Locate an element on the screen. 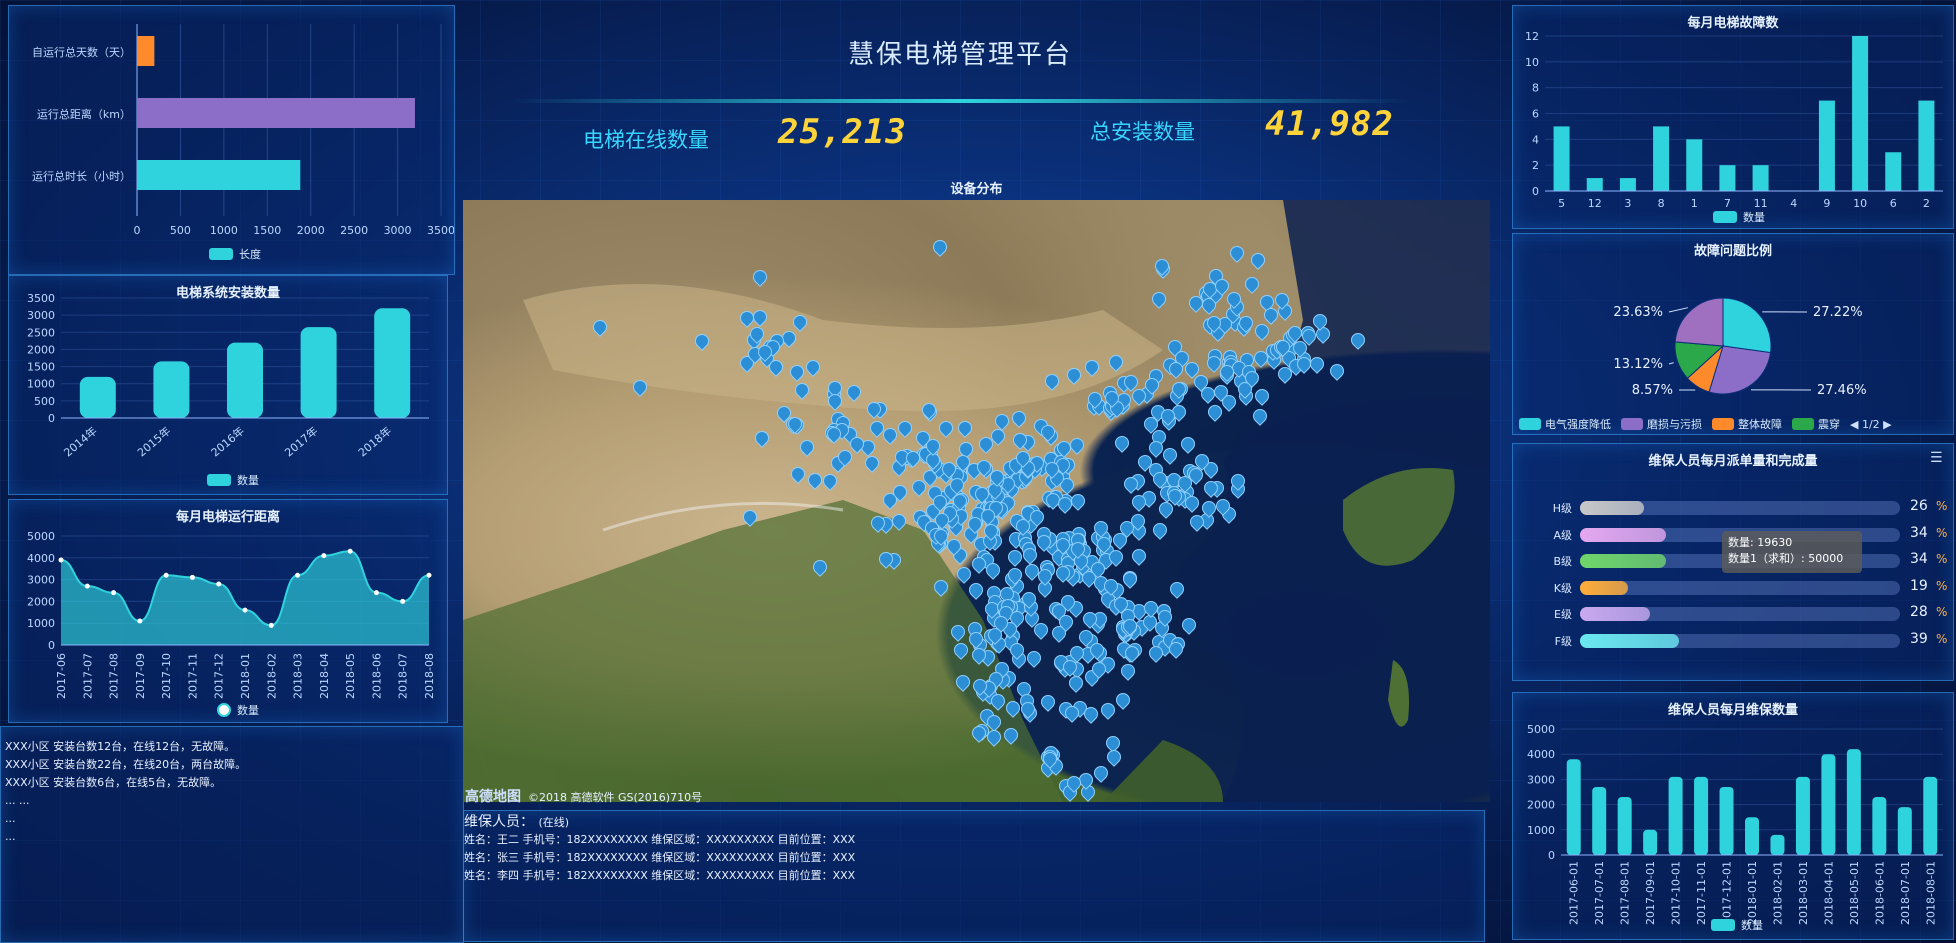 The image size is (1956, 943). dispatch-level-label: F级 is located at coordinates (1563, 641).